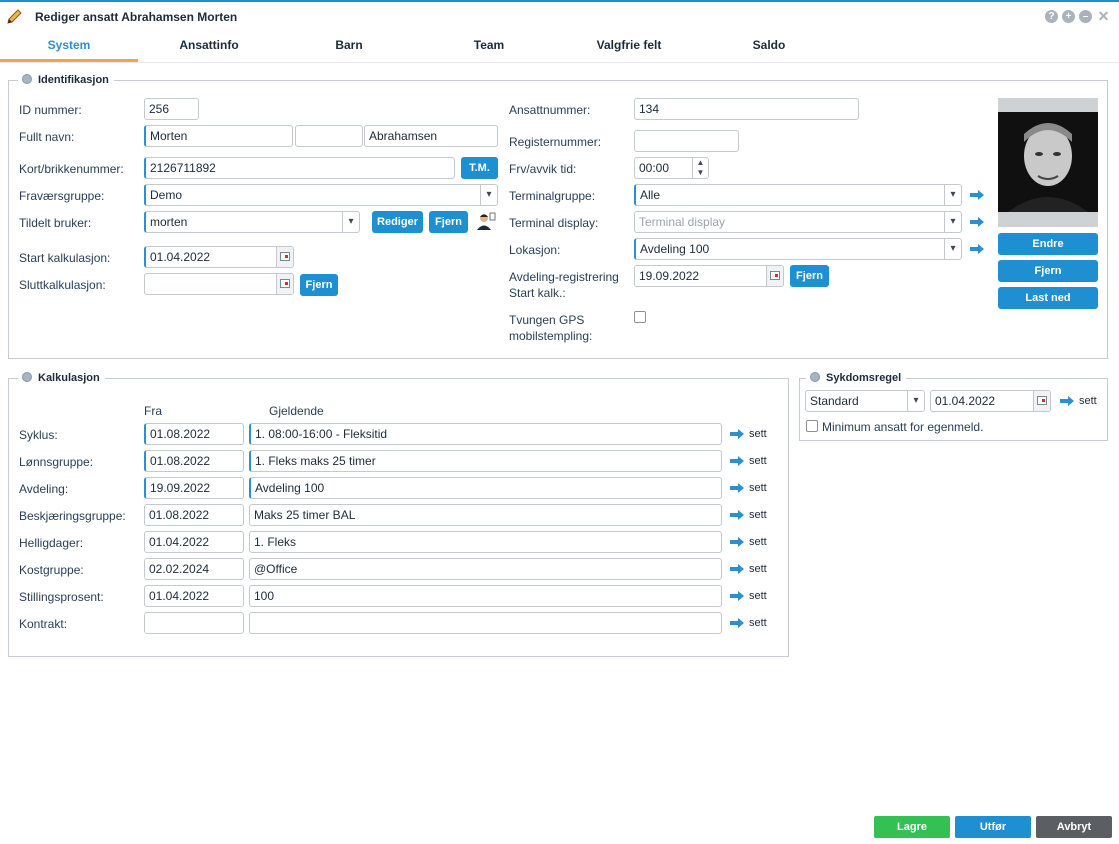 This screenshot has height=844, width=1119. What do you see at coordinates (709, 276) in the screenshot?
I see `dept-registration-date-input: 19.09.2022` at bounding box center [709, 276].